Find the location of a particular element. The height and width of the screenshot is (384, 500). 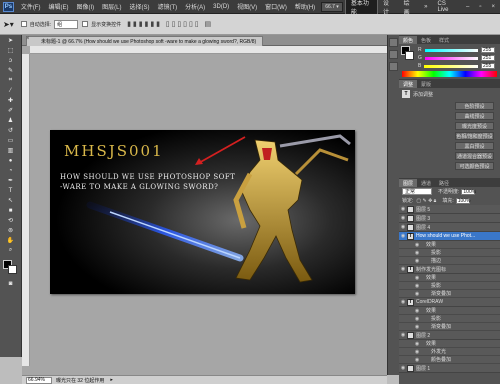

blur-tool-icon: ● is located at coordinates (11, 160).